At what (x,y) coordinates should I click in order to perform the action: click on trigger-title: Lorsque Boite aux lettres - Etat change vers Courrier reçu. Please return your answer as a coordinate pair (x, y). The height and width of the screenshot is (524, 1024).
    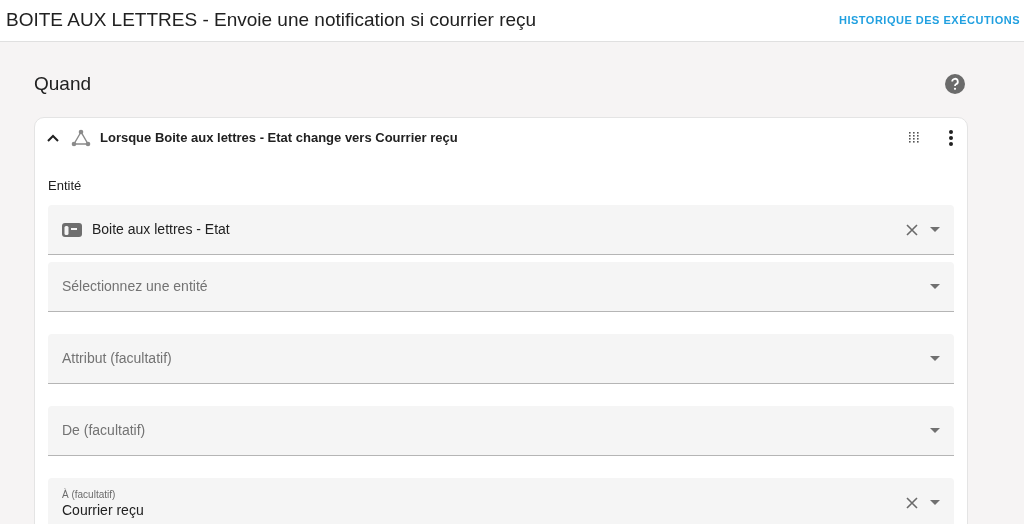
    Looking at the image, I should click on (279, 137).